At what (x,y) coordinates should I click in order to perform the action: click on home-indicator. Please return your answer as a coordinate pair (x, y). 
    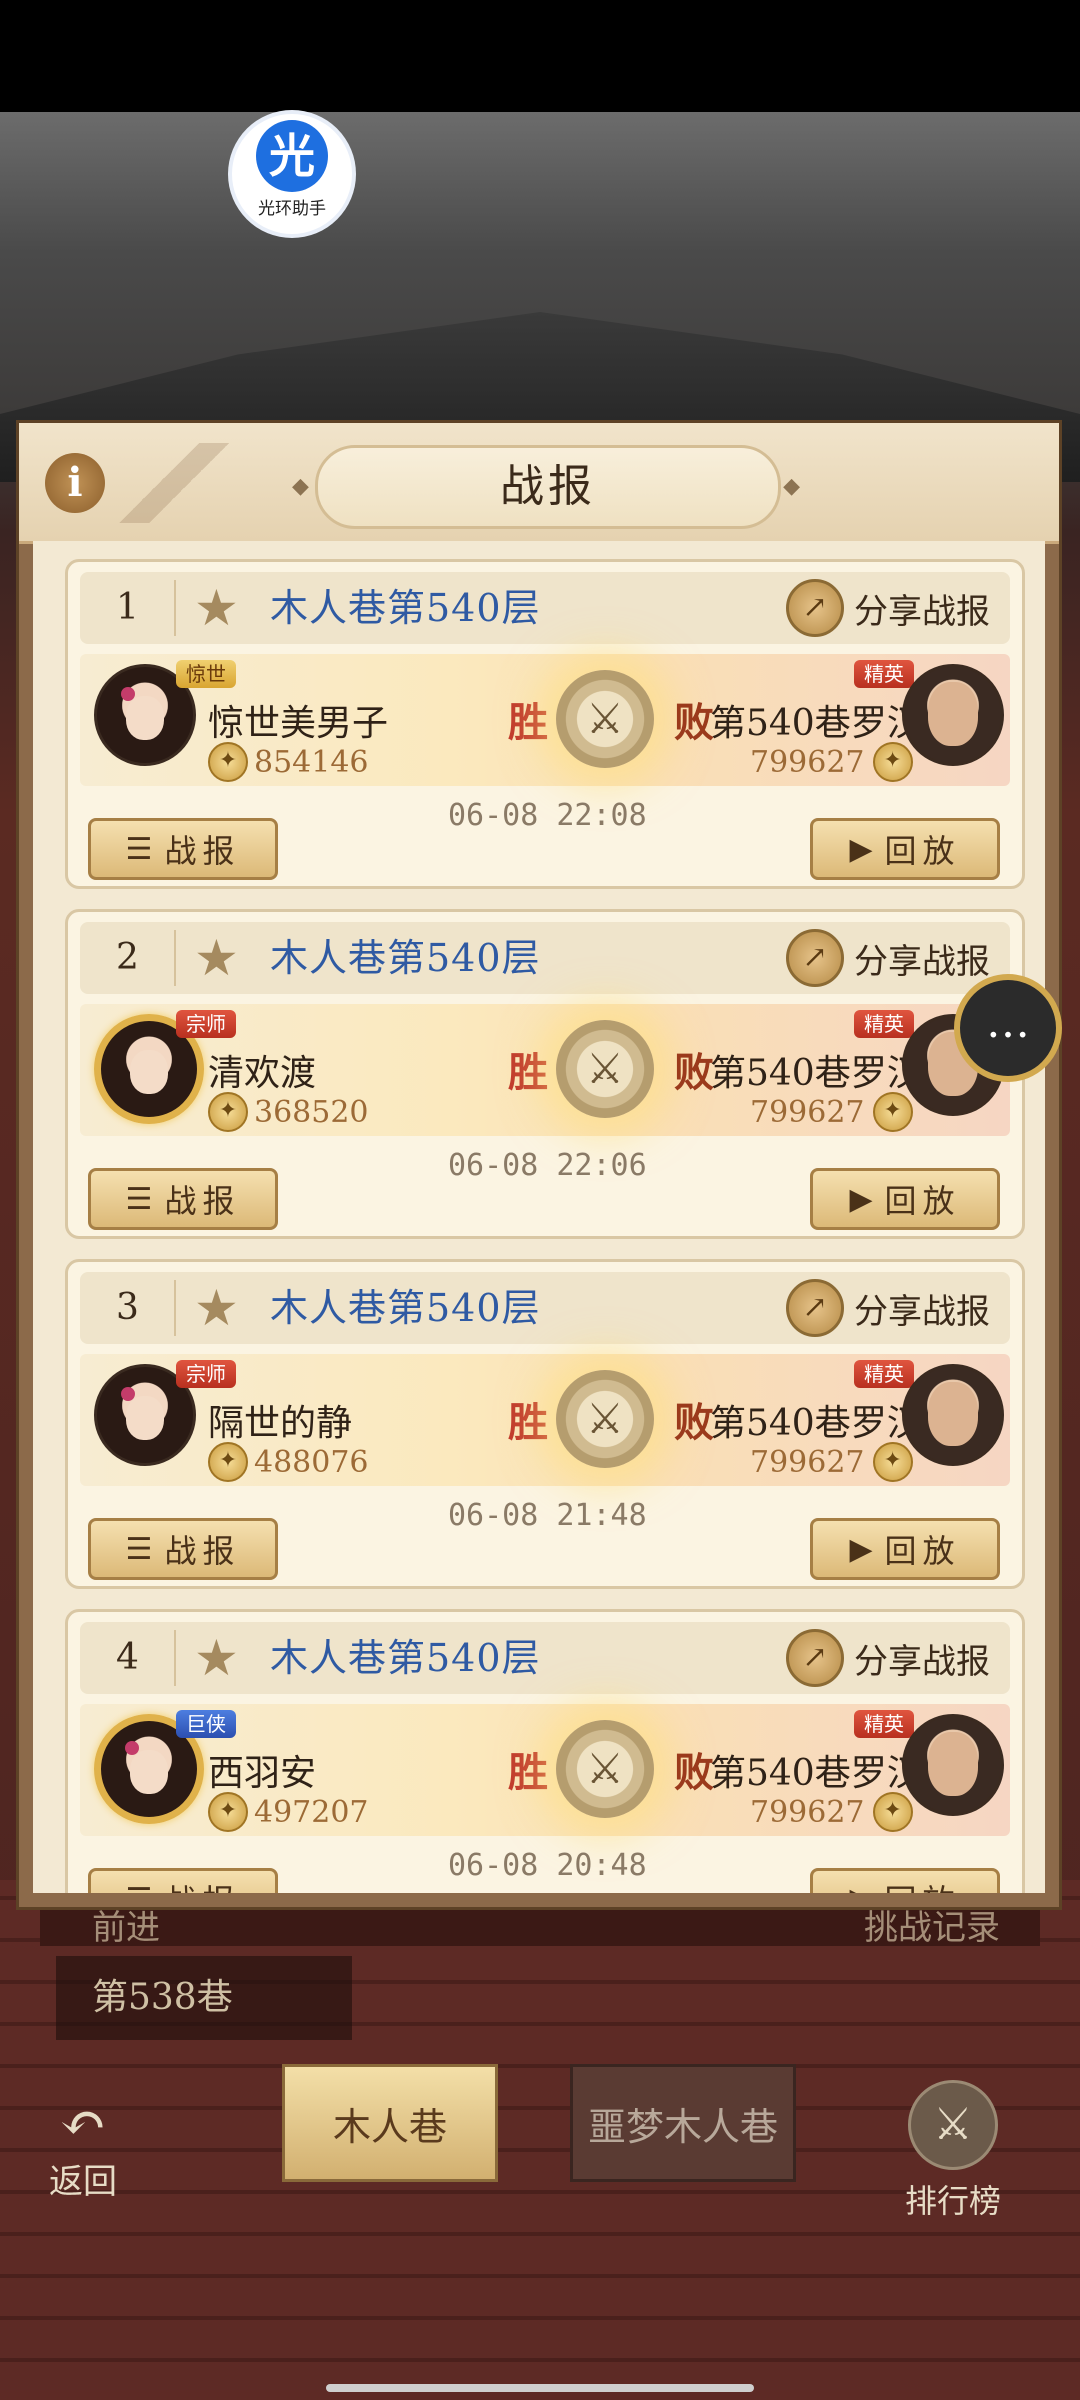
    Looking at the image, I should click on (540, 2388).